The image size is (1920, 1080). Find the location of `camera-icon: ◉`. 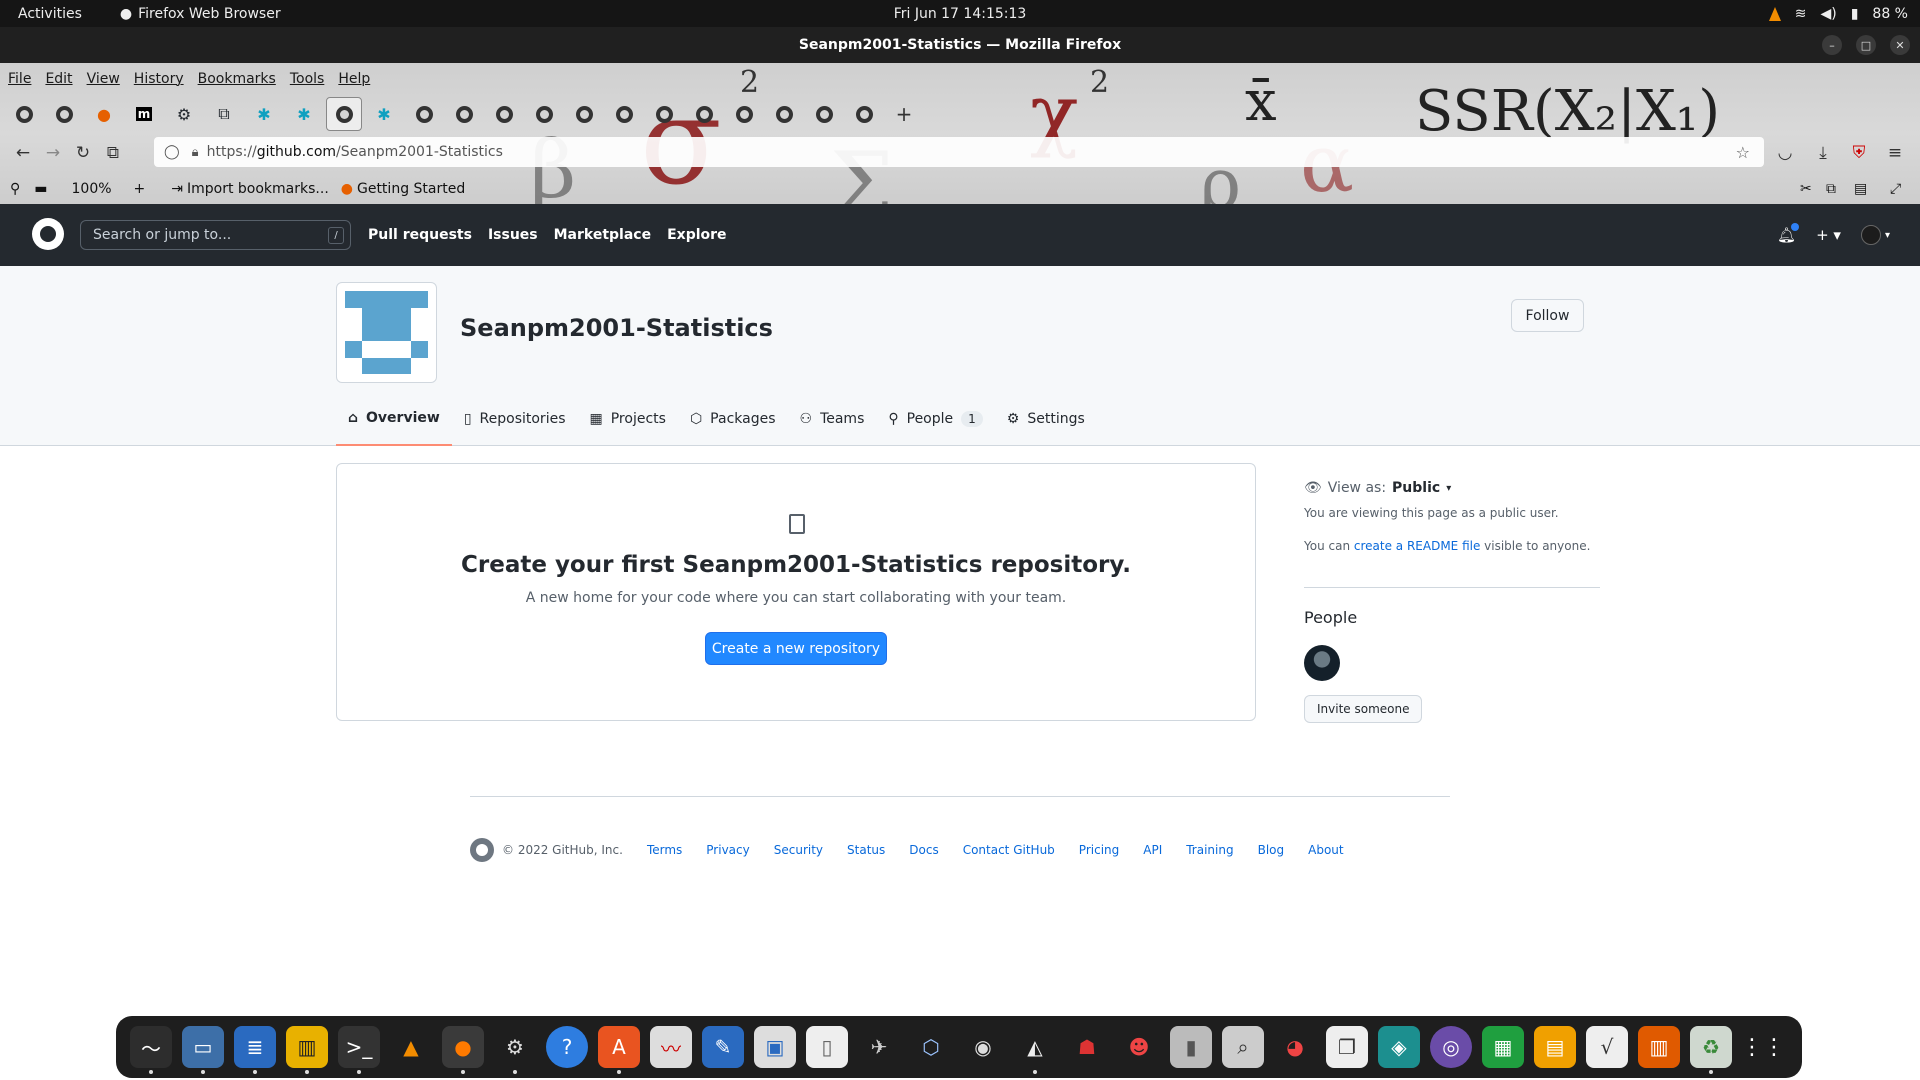

camera-icon: ◉ is located at coordinates (983, 1047).